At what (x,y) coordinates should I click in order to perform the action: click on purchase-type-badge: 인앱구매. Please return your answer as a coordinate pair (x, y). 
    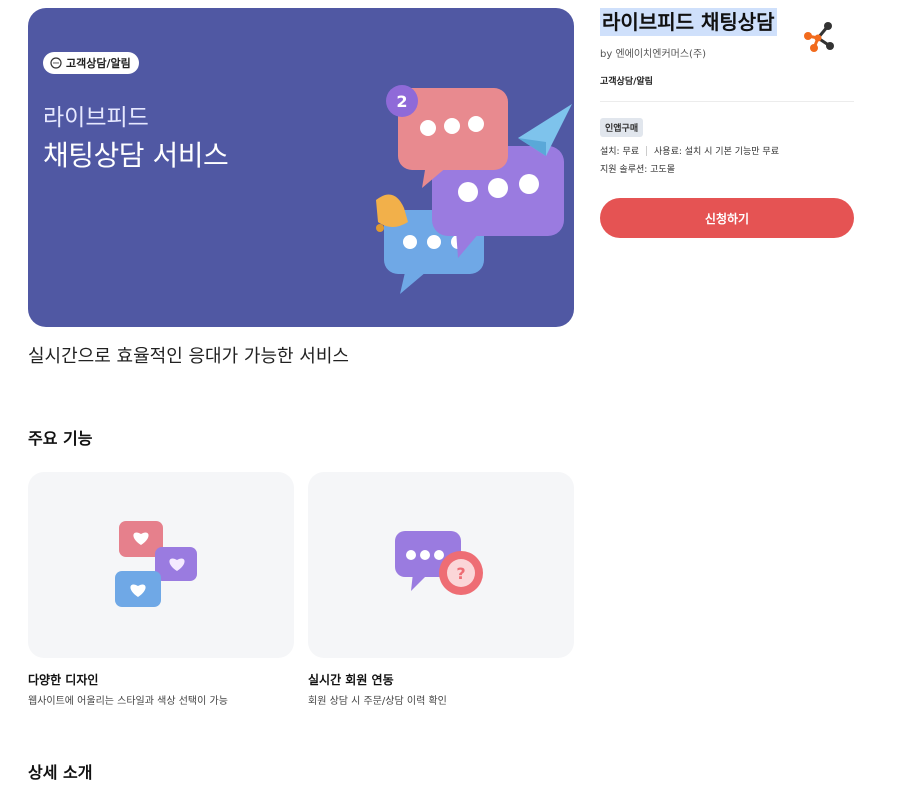
    Looking at the image, I should click on (622, 127).